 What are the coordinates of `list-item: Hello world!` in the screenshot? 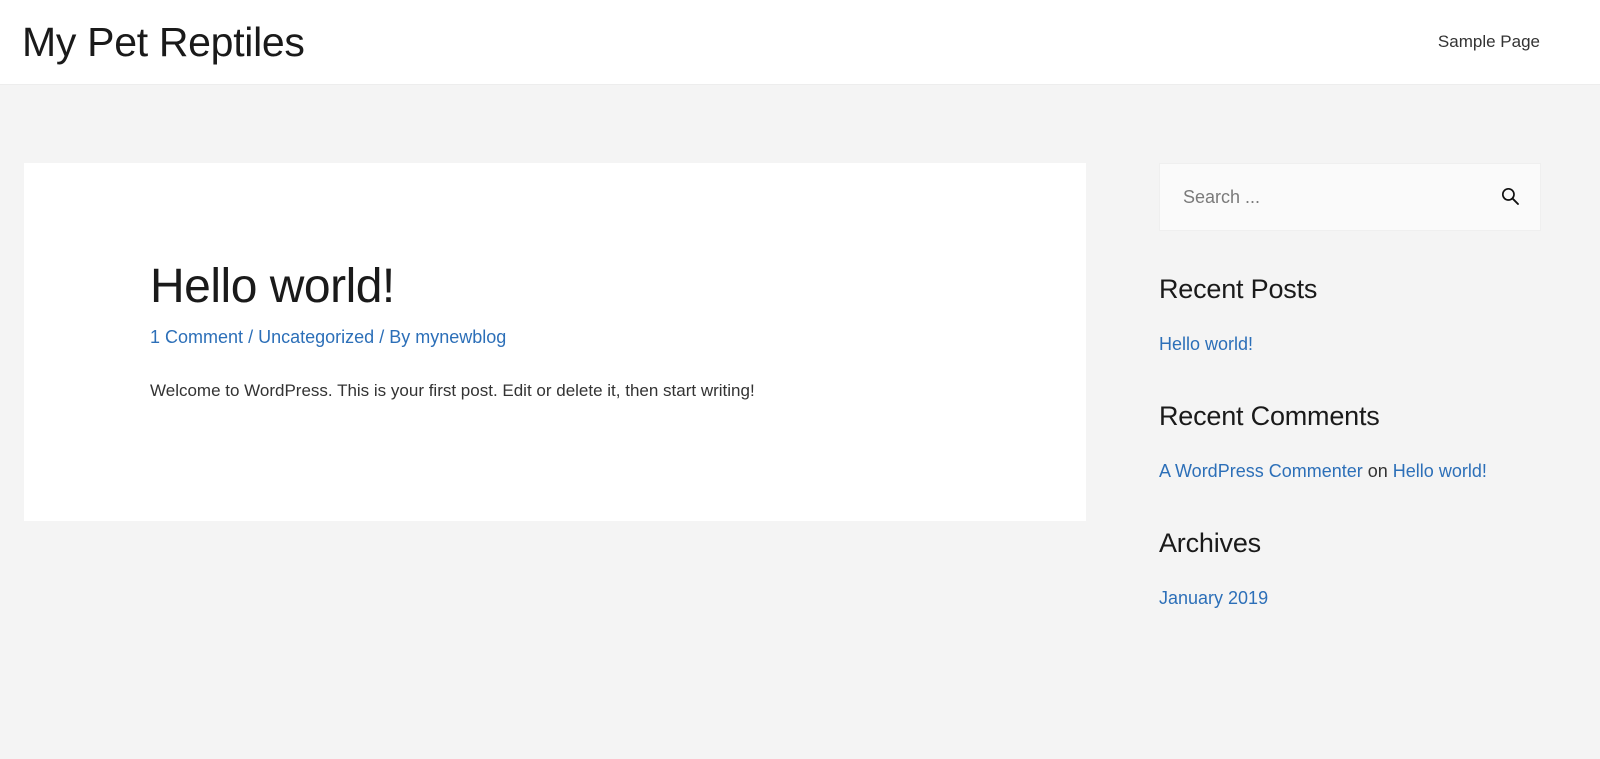 It's located at (1350, 344).